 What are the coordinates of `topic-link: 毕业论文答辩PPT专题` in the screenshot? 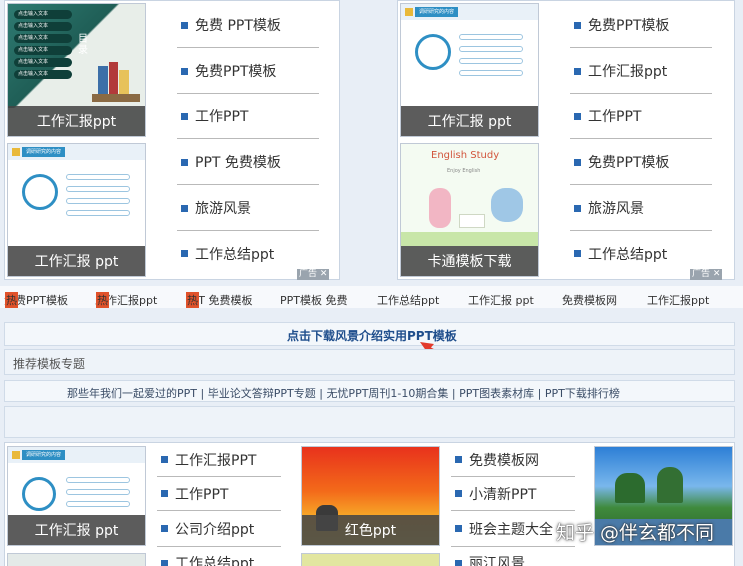 It's located at (262, 393).